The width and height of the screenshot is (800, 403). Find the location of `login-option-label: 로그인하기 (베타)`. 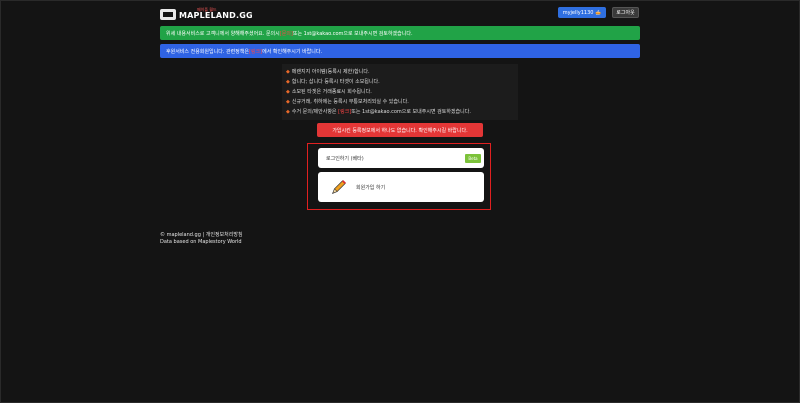

login-option-label: 로그인하기 (베타) is located at coordinates (345, 158).